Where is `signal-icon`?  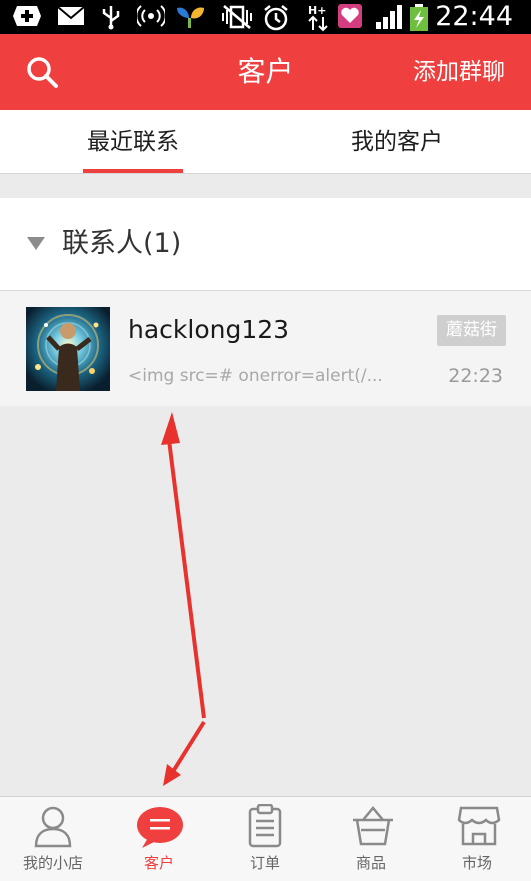
signal-icon is located at coordinates (389, 17).